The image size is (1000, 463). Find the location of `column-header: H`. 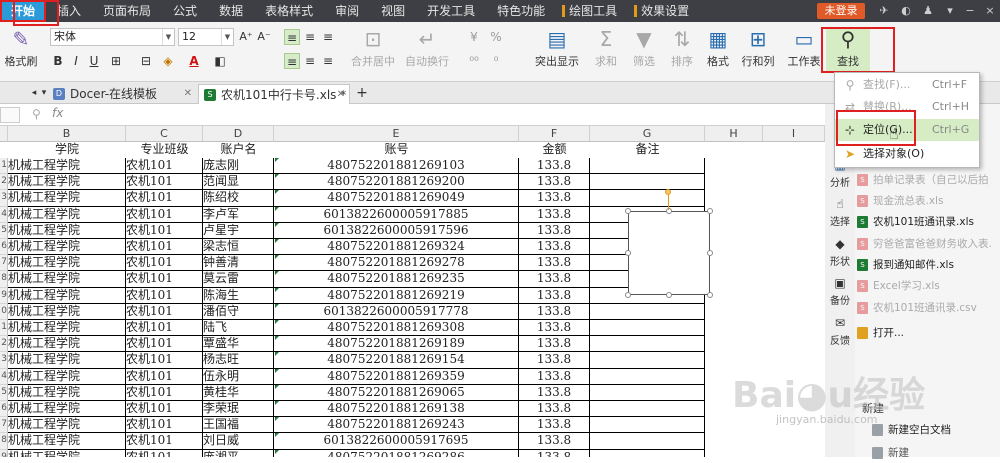

column-header: H is located at coordinates (734, 134).